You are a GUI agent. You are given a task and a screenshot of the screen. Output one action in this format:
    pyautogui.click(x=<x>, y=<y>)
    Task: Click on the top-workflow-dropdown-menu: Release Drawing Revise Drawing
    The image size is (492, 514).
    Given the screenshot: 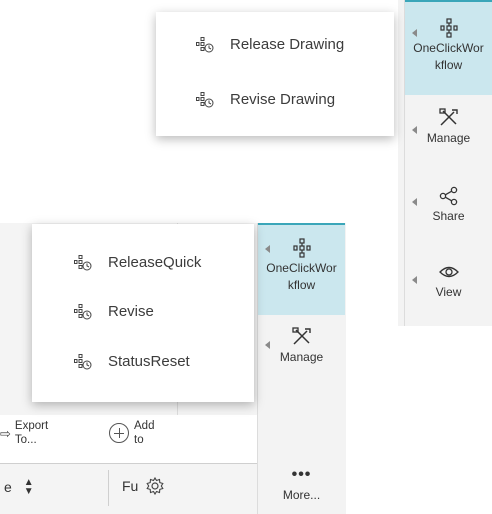 What is the action you would take?
    pyautogui.click(x=275, y=74)
    